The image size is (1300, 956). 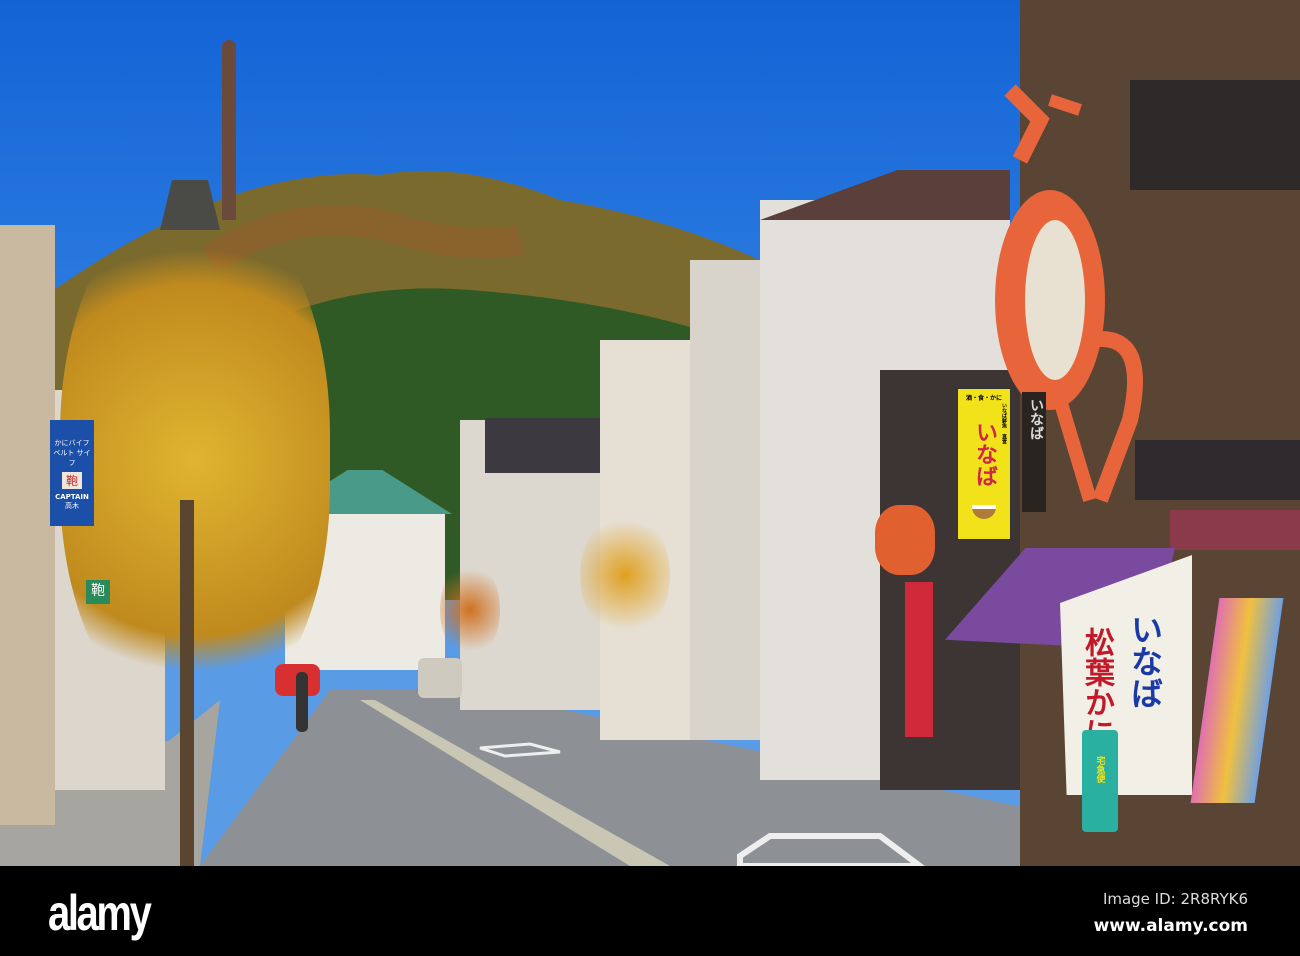 What do you see at coordinates (905, 540) in the screenshot?
I see `small-crab-sculpture` at bounding box center [905, 540].